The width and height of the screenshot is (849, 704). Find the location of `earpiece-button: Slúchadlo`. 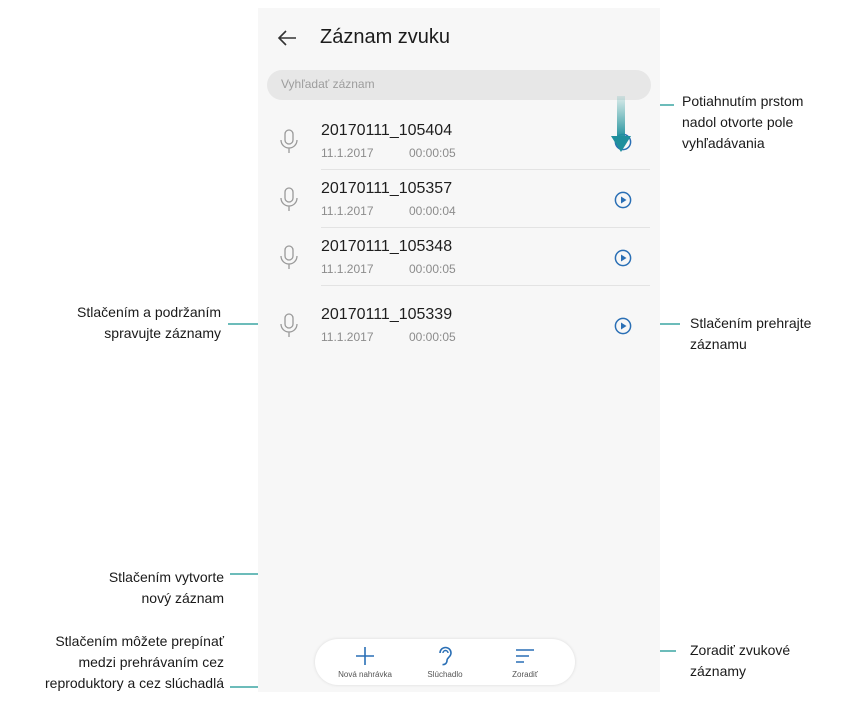

earpiece-button: Slúchadlo is located at coordinates (445, 662).